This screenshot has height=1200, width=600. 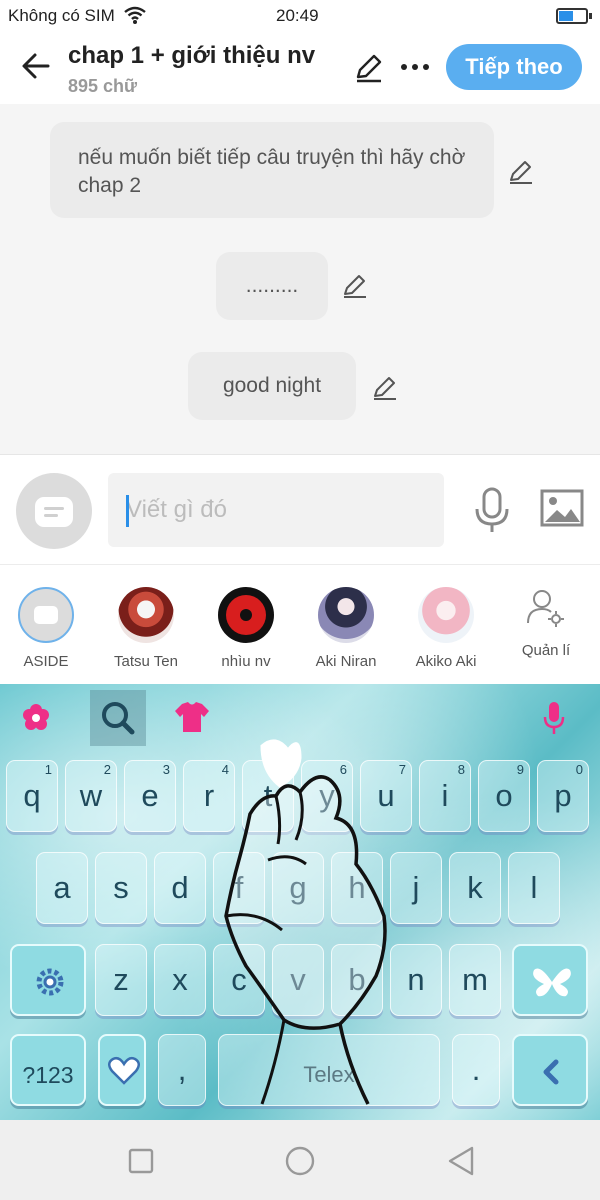 I want to click on search-icon, so click(x=118, y=718).